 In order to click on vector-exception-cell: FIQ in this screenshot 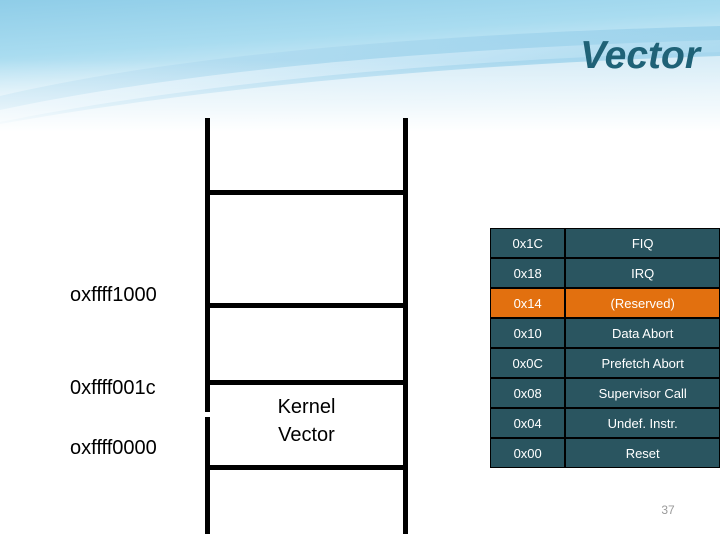, I will do `click(642, 243)`.